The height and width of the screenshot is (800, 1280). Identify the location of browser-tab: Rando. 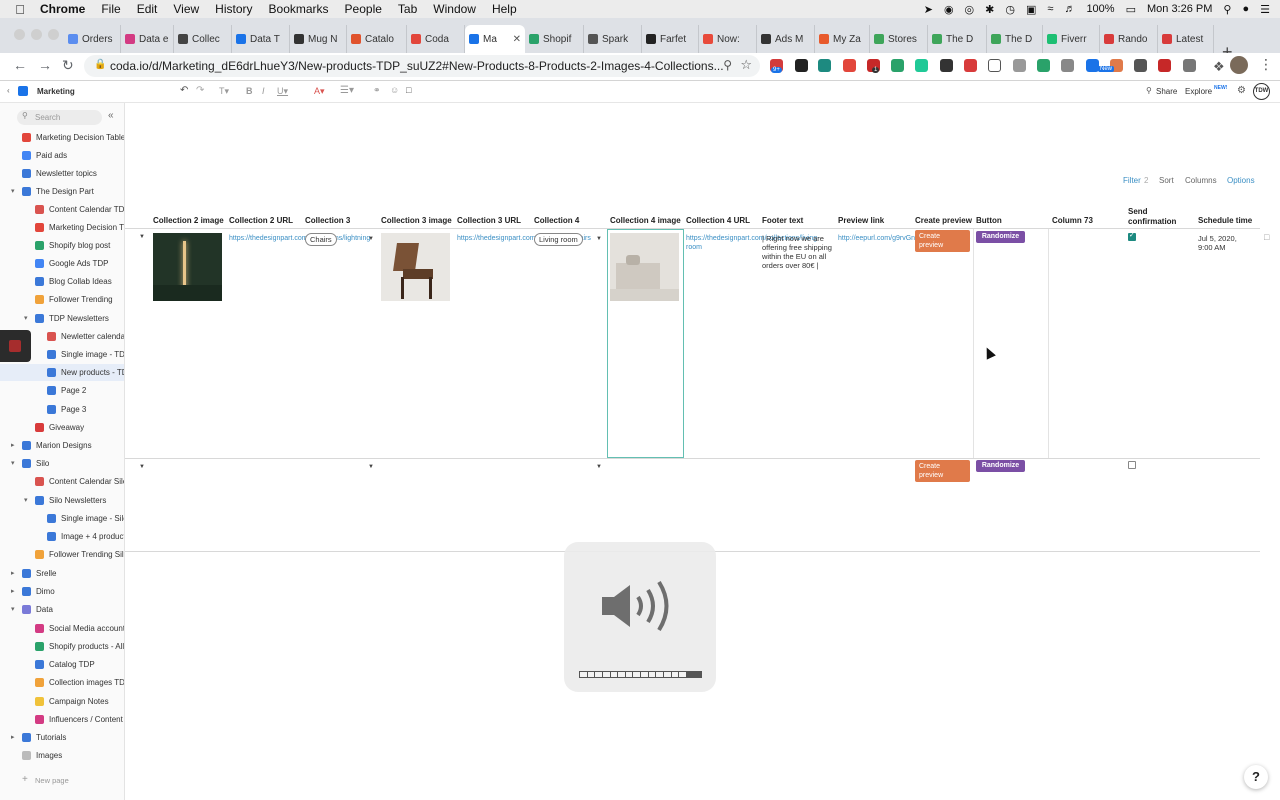
(1129, 39).